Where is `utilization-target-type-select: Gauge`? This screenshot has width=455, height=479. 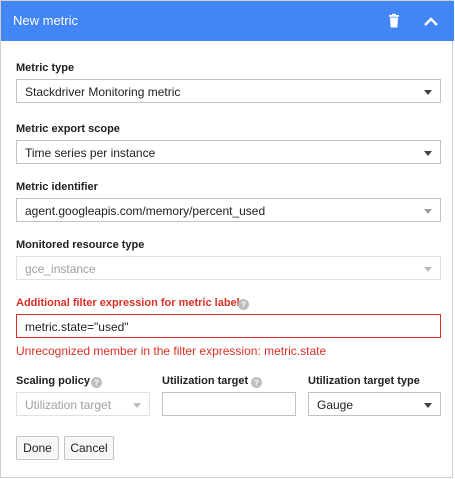 utilization-target-type-select: Gauge is located at coordinates (374, 404).